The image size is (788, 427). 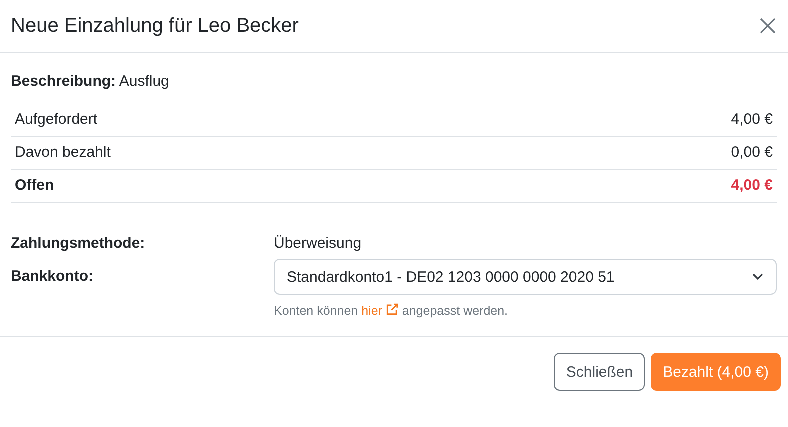 What do you see at coordinates (78, 243) in the screenshot?
I see `field-label: Zahlungsmethode:` at bounding box center [78, 243].